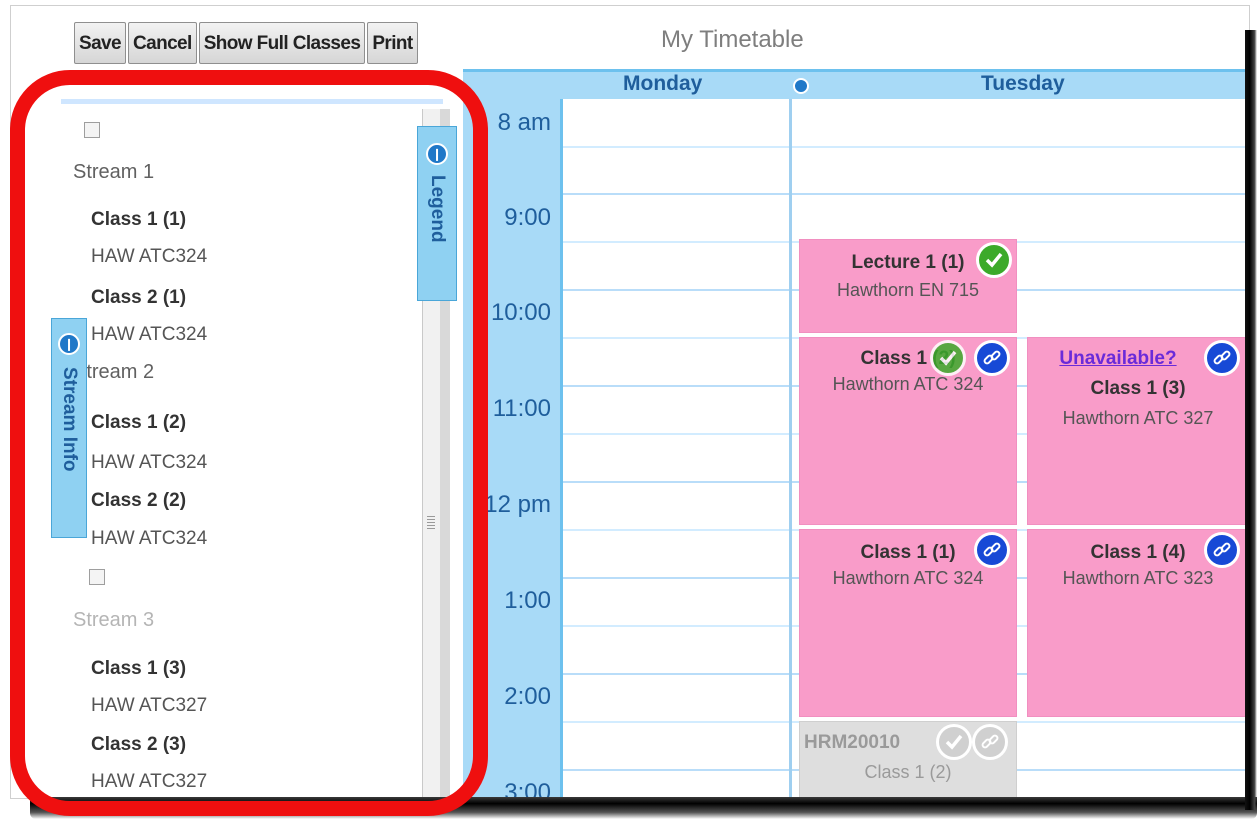  What do you see at coordinates (1138, 623) in the screenshot?
I see `event-class-1-4: Class 1 (4) Hawthorn ATC 323` at bounding box center [1138, 623].